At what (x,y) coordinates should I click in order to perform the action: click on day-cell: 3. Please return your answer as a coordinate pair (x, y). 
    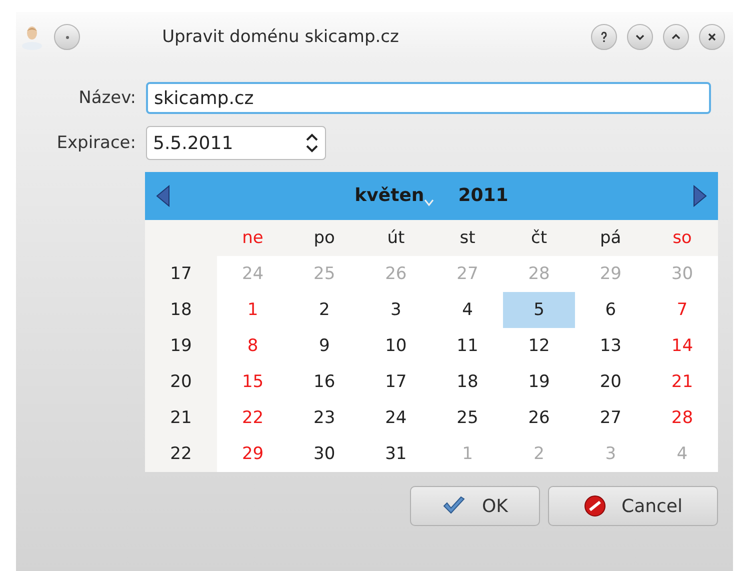
    Looking at the image, I should click on (396, 310).